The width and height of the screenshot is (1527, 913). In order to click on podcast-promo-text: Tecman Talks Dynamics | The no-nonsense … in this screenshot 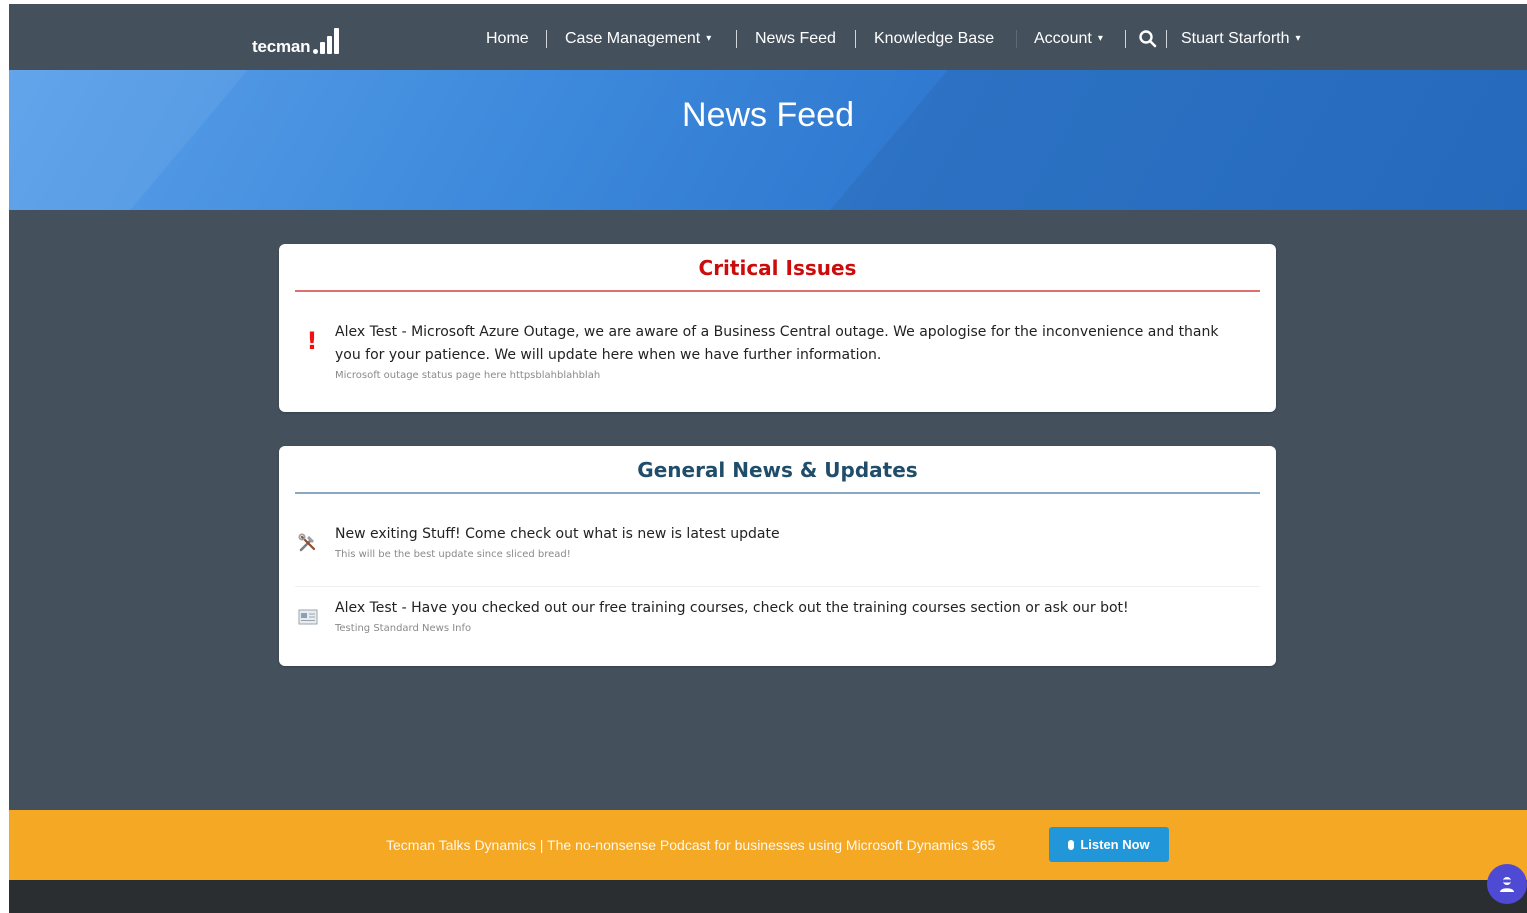, I will do `click(691, 845)`.